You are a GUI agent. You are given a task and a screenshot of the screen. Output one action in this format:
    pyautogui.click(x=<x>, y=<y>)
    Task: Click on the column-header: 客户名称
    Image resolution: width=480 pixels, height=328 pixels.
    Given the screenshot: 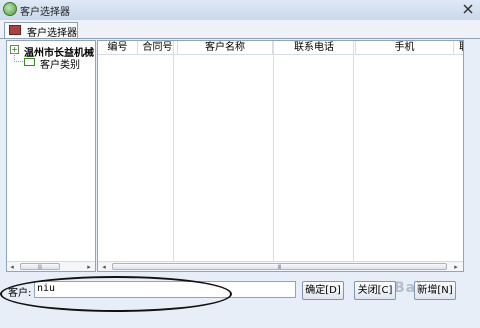 What is the action you would take?
    pyautogui.click(x=225, y=47)
    